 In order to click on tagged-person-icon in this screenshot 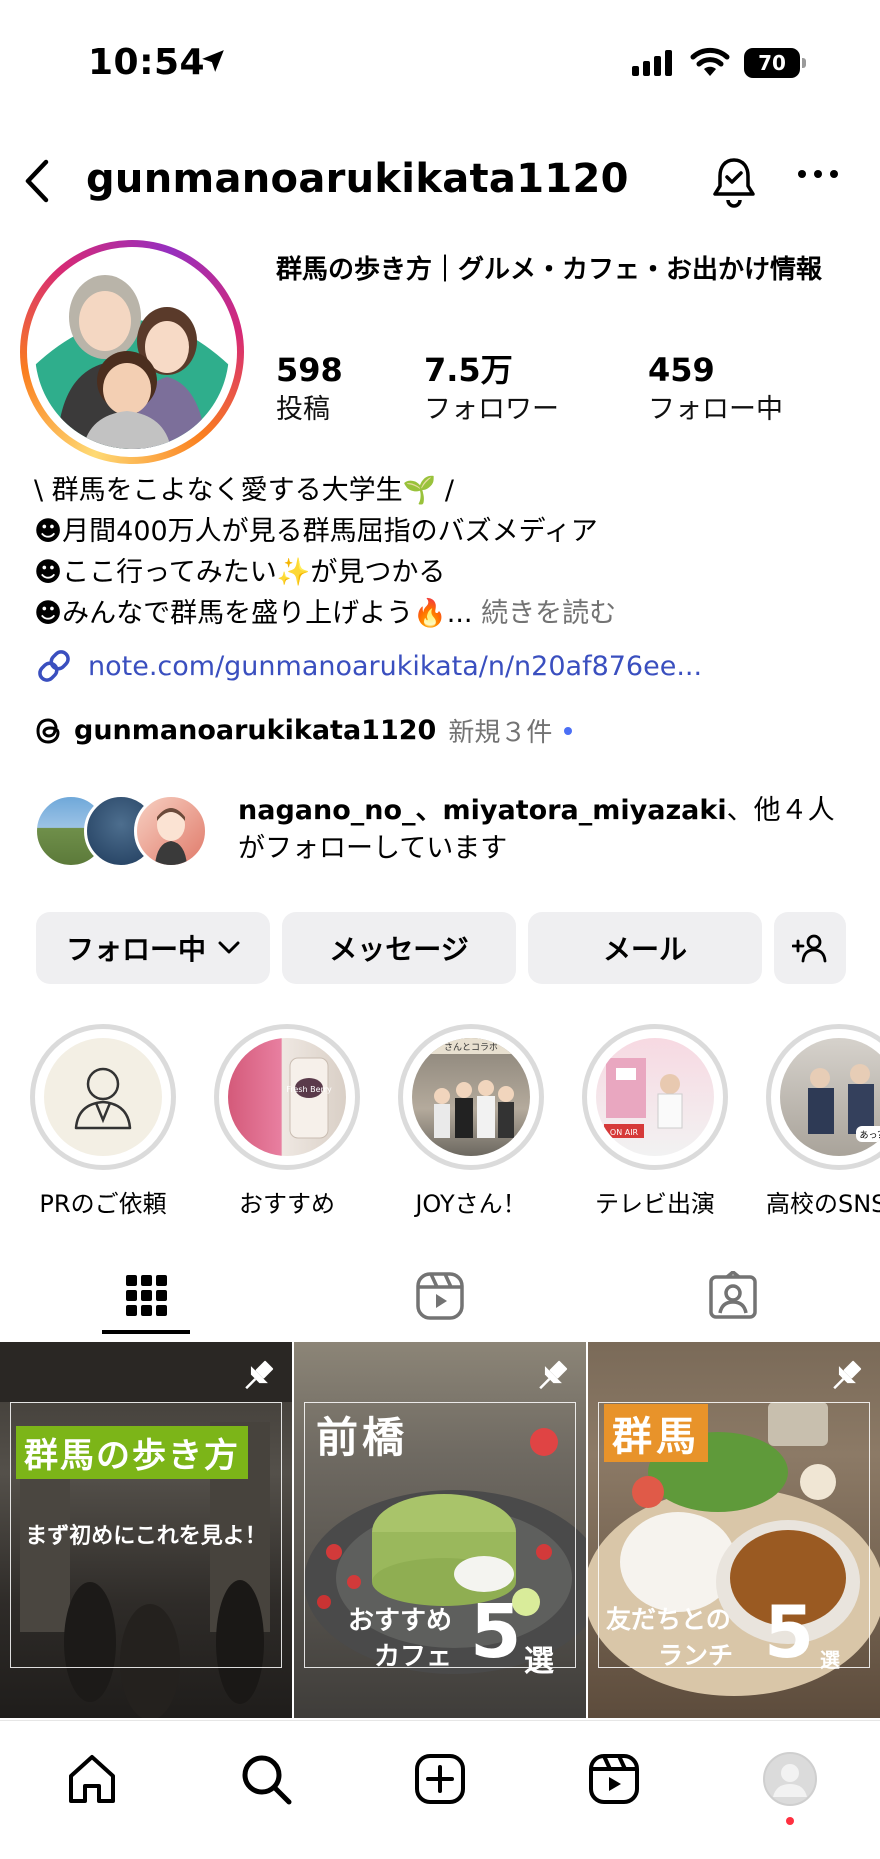, I will do `click(732, 1295)`.